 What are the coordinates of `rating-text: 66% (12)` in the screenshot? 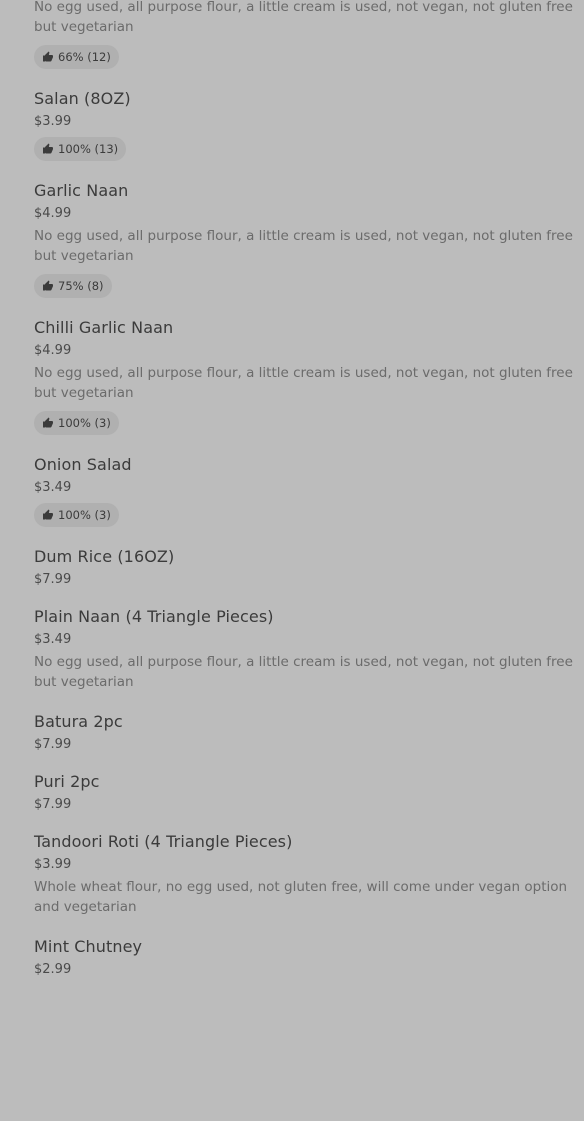 It's located at (84, 57).